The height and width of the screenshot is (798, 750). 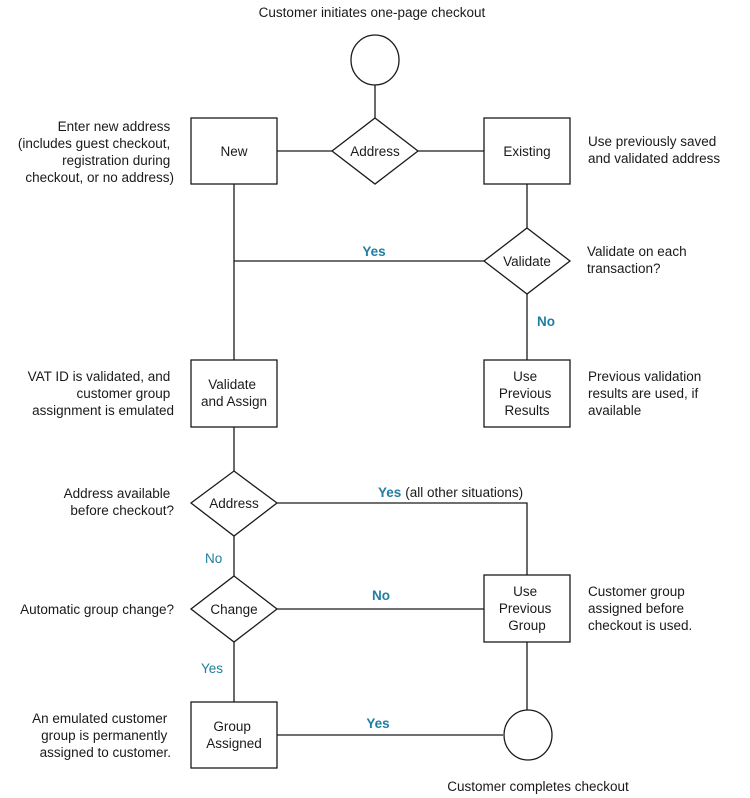 What do you see at coordinates (234, 503) in the screenshot?
I see `address-available-decision-label: Address` at bounding box center [234, 503].